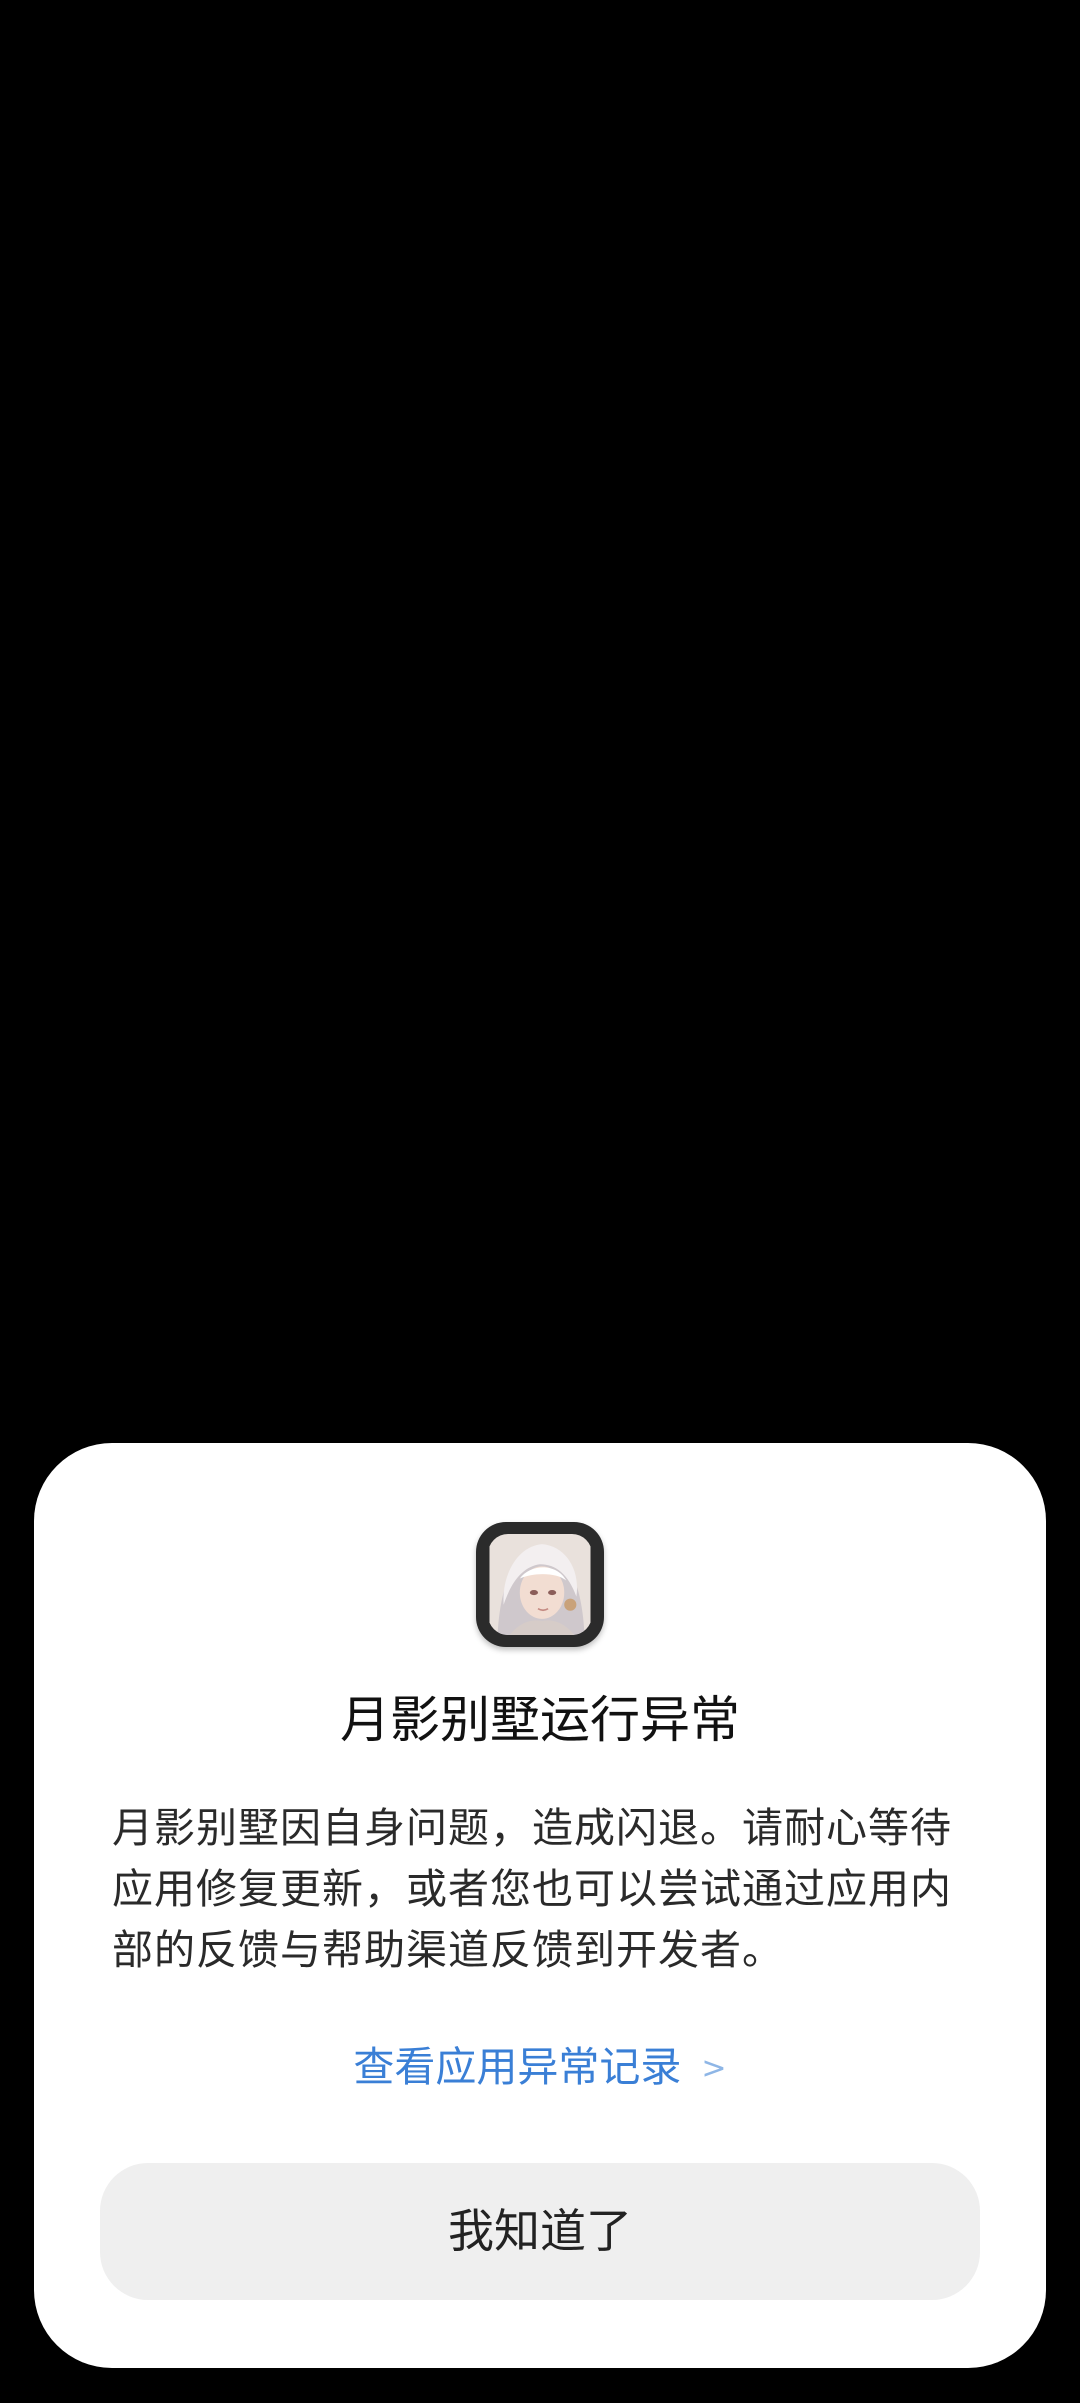 Image resolution: width=1080 pixels, height=2403 pixels. What do you see at coordinates (517, 2067) in the screenshot?
I see `view-crash-record-label: 查看应用异常记录` at bounding box center [517, 2067].